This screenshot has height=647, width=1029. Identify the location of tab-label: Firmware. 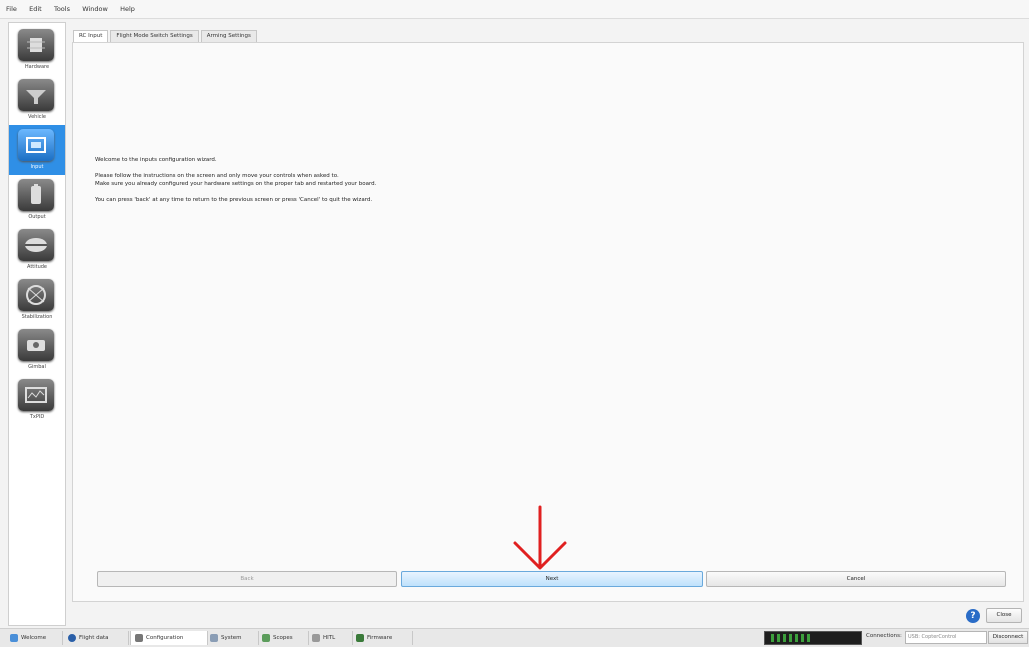
(380, 638).